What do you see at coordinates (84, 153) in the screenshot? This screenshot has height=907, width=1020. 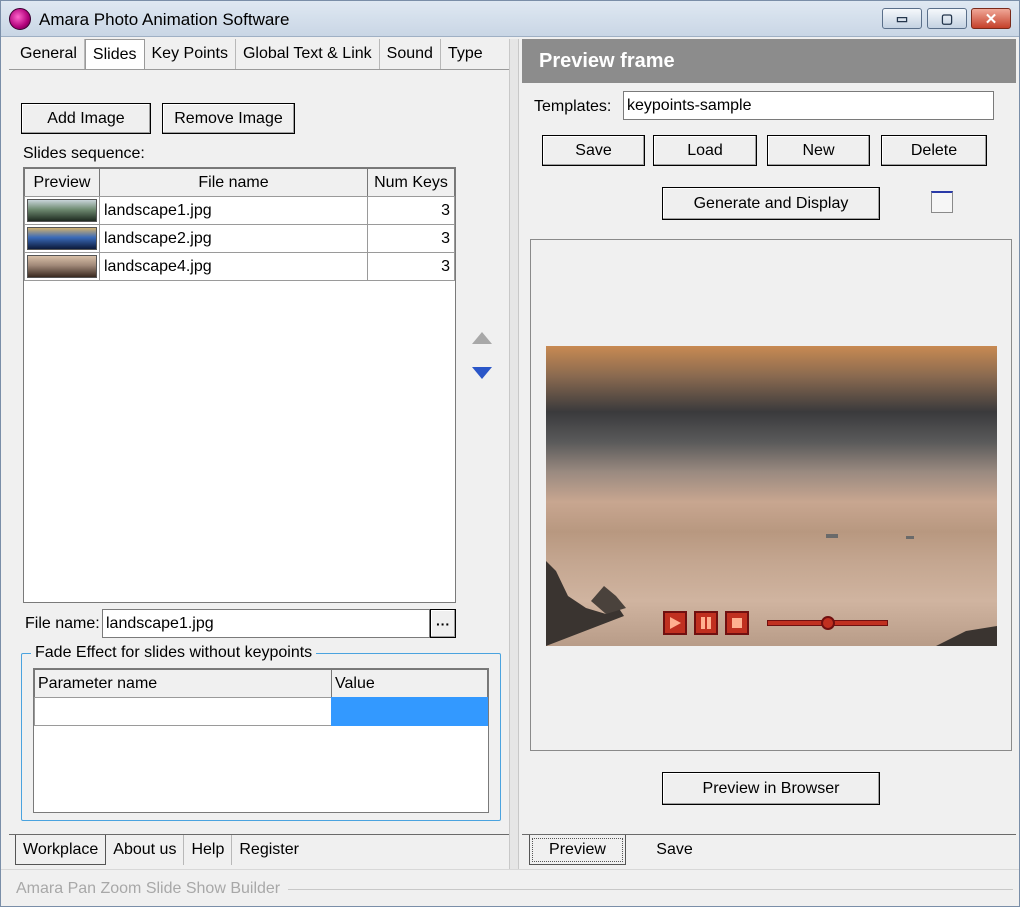 I see `slides-sequence-label: Slides sequence:` at bounding box center [84, 153].